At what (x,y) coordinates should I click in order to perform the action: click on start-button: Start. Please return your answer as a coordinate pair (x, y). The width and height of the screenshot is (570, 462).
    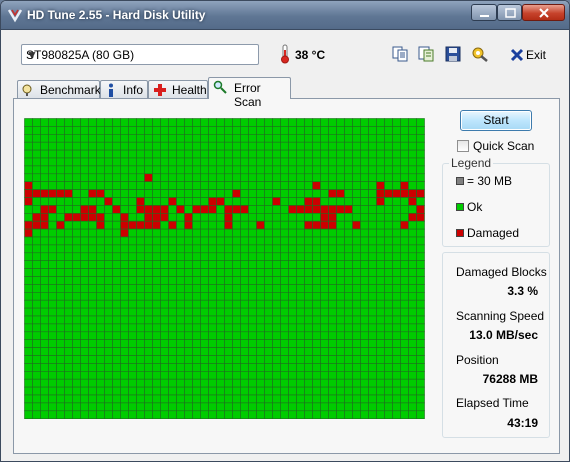
    Looking at the image, I should click on (496, 120).